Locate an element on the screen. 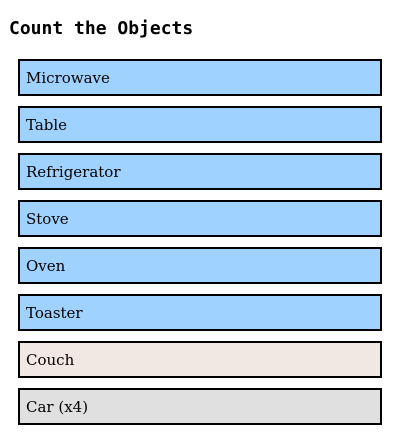 The height and width of the screenshot is (435, 400). page-title: Count the Objects is located at coordinates (101, 28).